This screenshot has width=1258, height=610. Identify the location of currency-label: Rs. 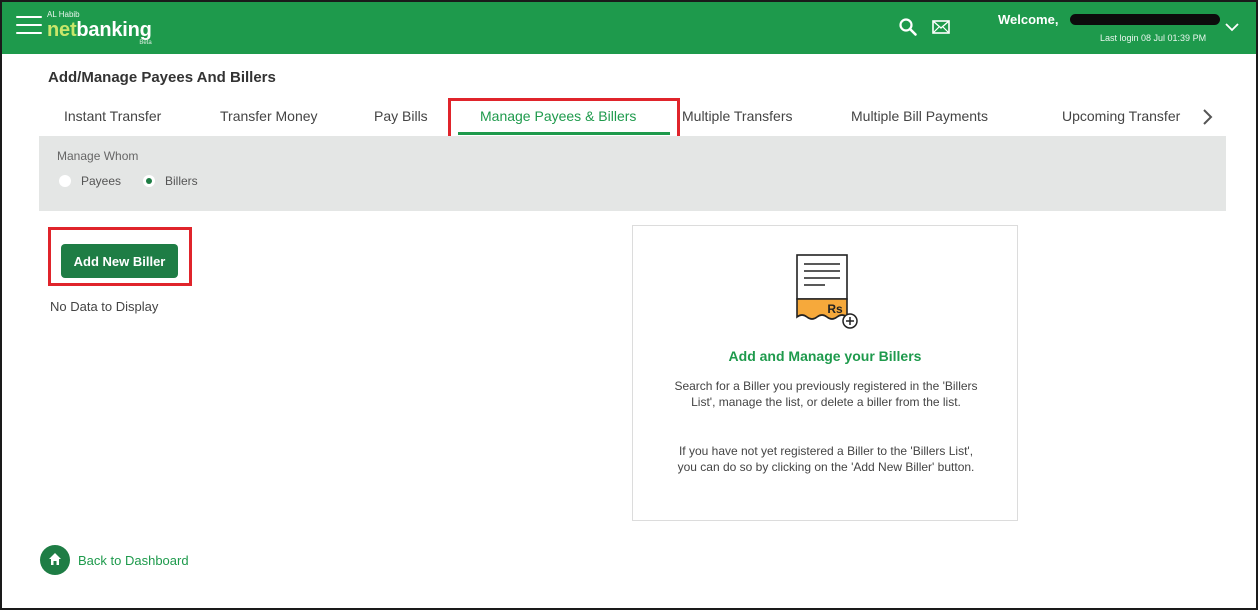
(835, 309).